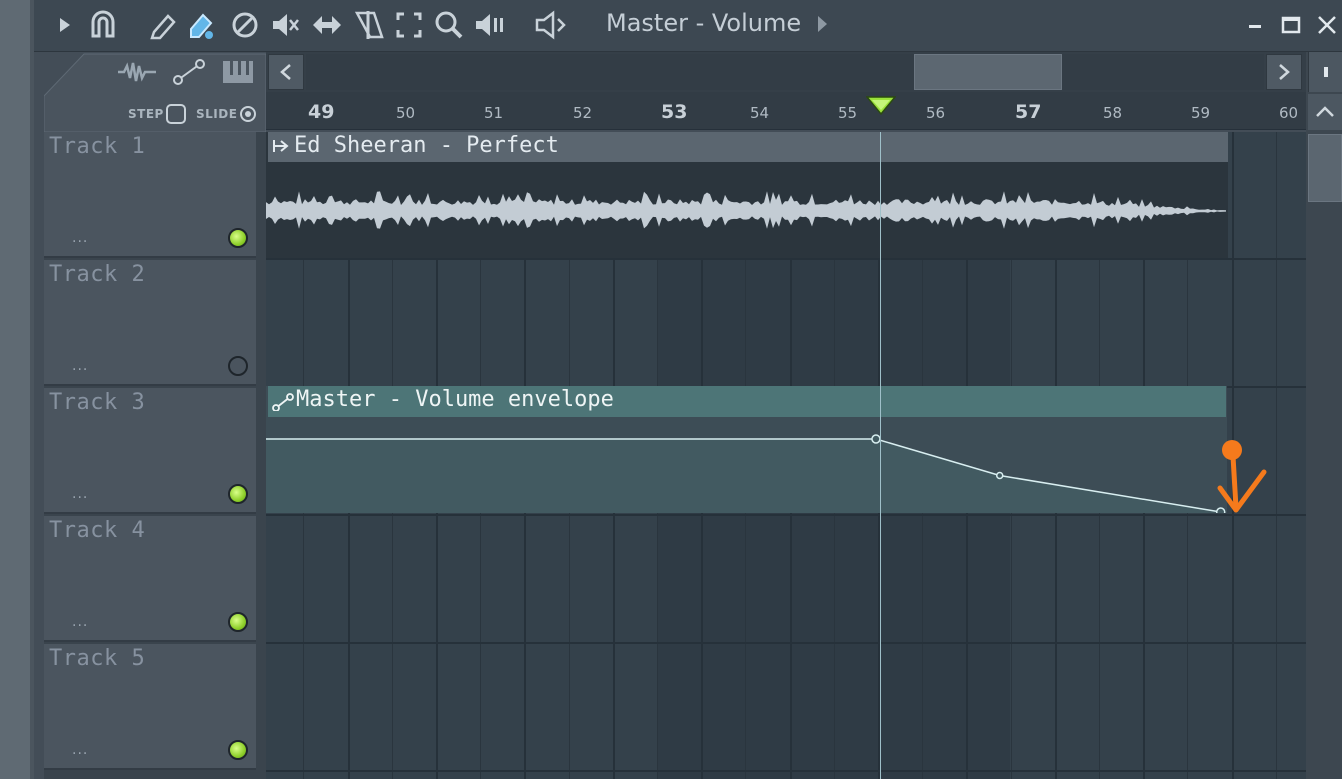 Image resolution: width=1342 pixels, height=779 pixels. Describe the element at coordinates (17, 389) in the screenshot. I see `background-strip` at that location.